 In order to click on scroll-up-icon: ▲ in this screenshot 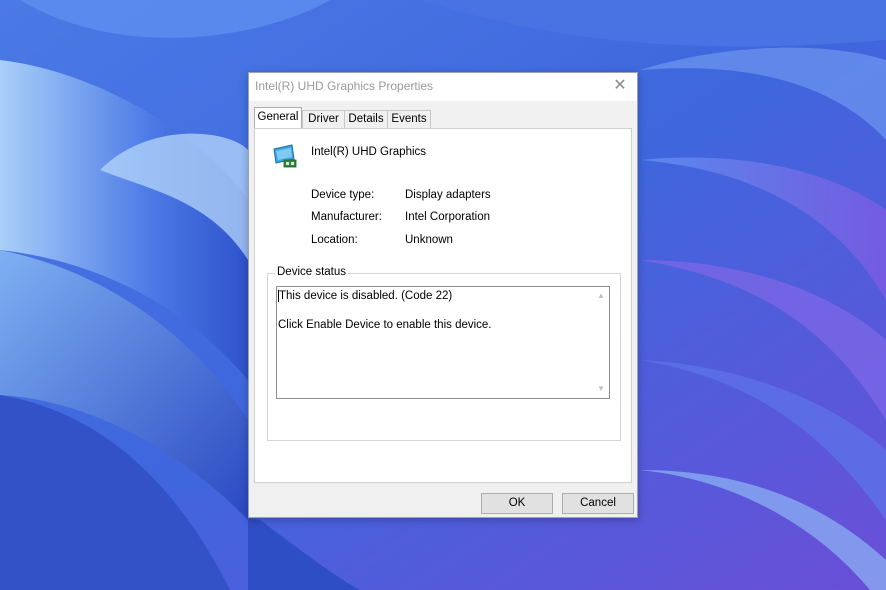, I will do `click(601, 296)`.